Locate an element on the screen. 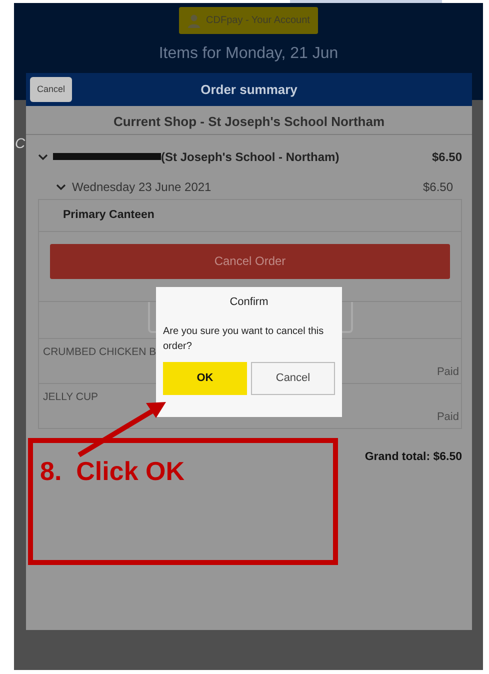 Image resolution: width=489 pixels, height=674 pixels. day-total: $6.50 is located at coordinates (437, 187).